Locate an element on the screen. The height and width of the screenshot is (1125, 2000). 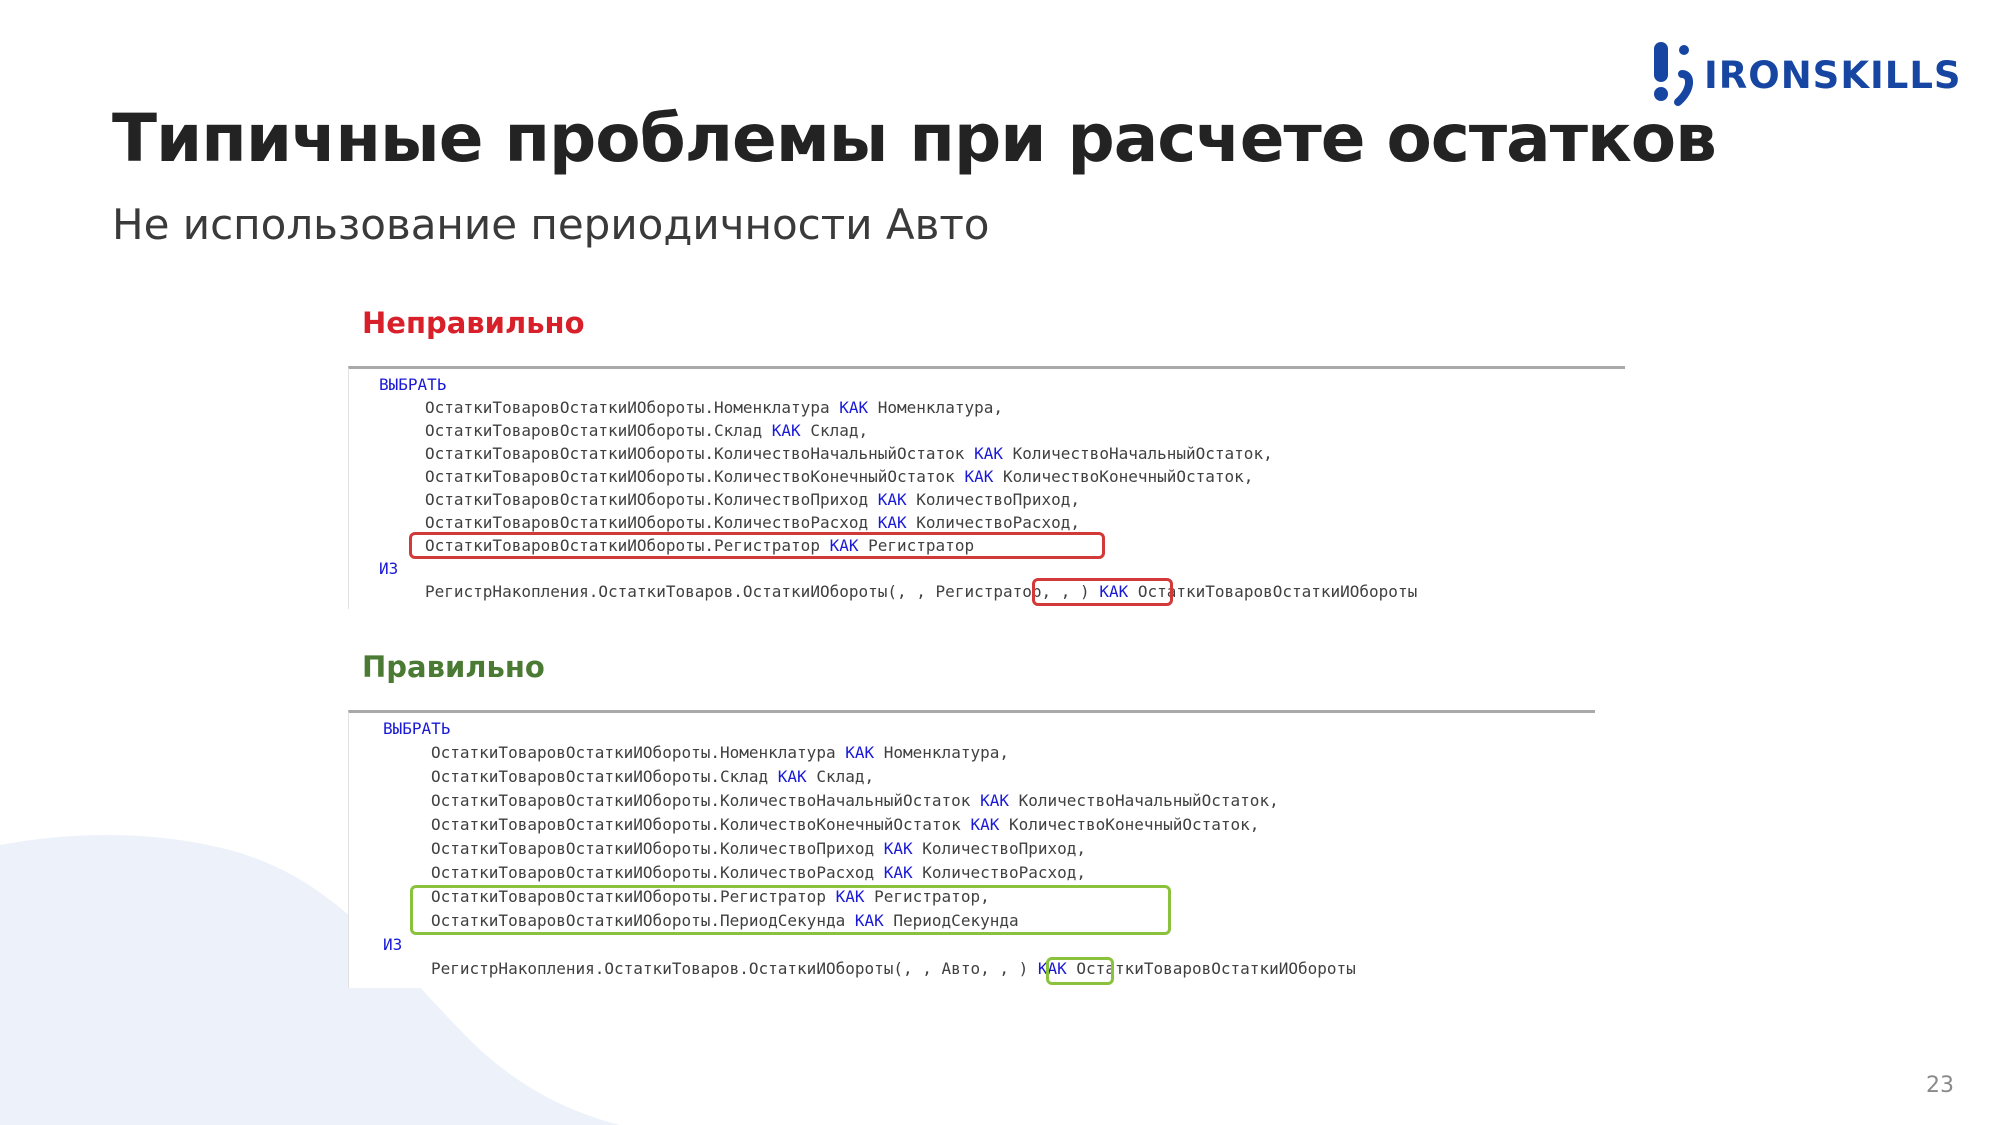
brand-name: IRONSKILLS is located at coordinates (1833, 75).